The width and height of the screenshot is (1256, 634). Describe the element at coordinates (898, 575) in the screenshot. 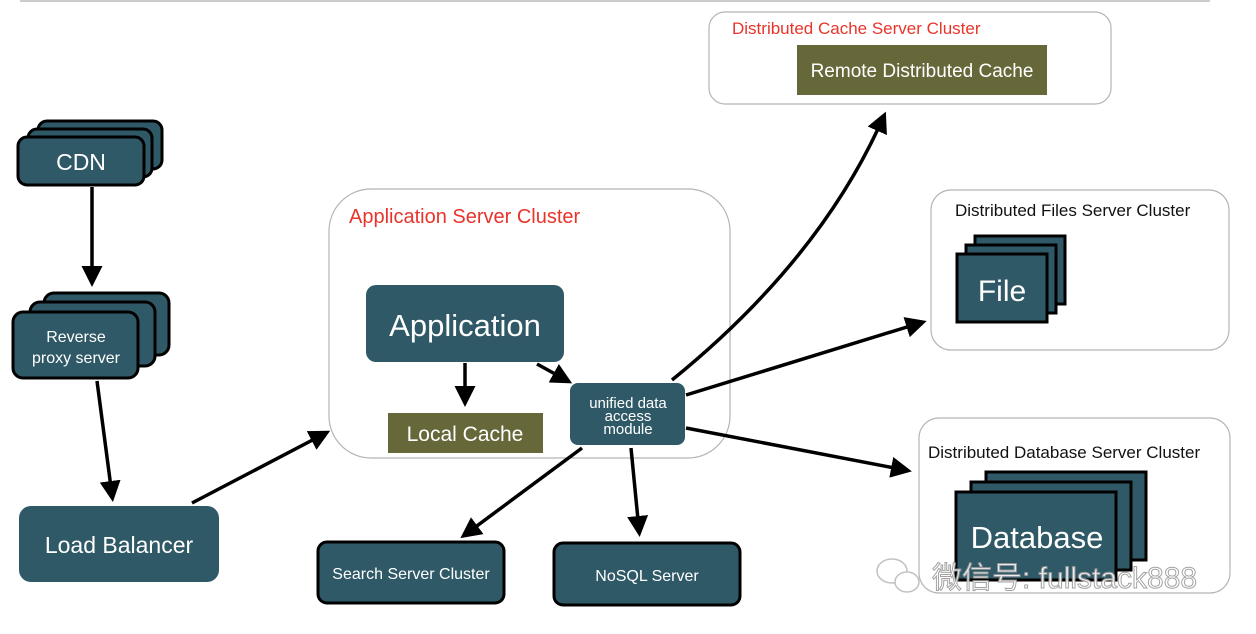

I see `wechat-icon` at that location.